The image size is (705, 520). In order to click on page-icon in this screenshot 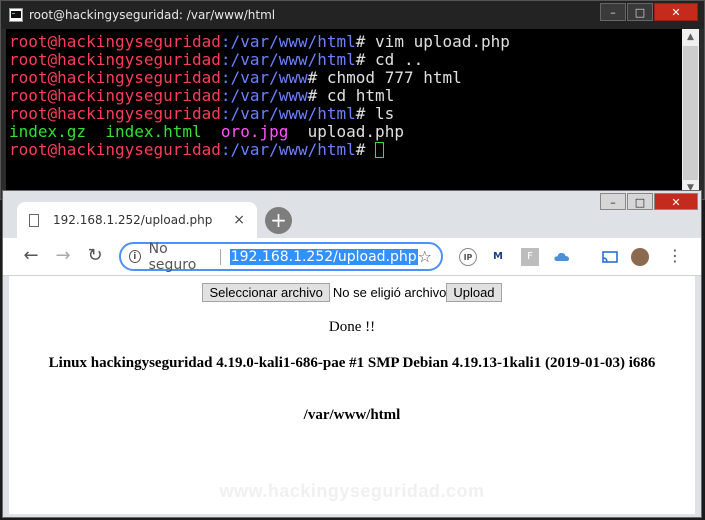, I will do `click(34, 220)`.